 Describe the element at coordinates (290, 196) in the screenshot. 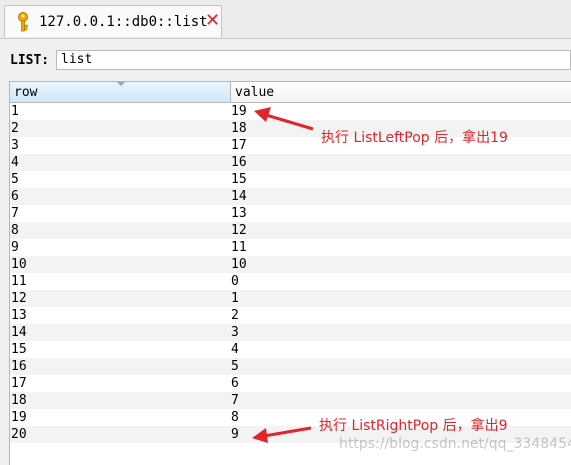

I see `table-row: 6 14` at that location.